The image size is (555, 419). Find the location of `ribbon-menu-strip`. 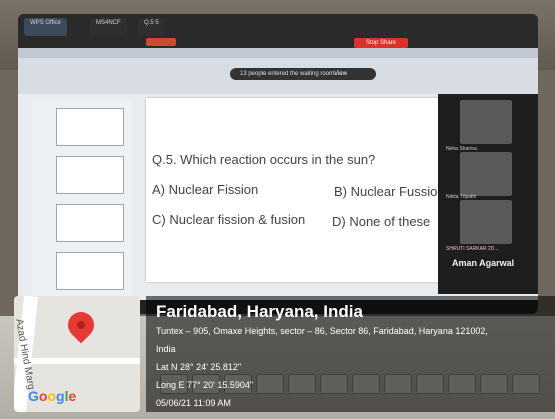

ribbon-menu-strip is located at coordinates (278, 53).